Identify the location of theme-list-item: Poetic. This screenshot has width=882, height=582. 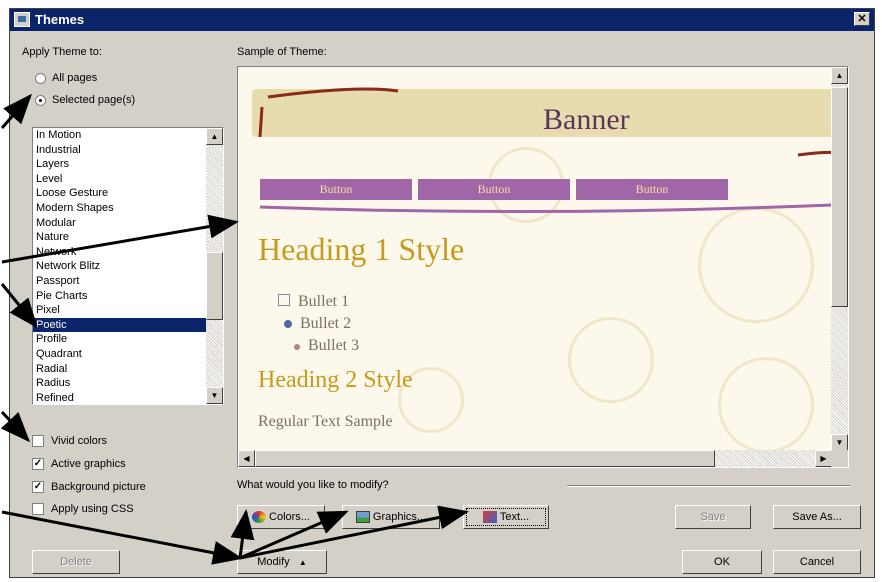
(119, 325).